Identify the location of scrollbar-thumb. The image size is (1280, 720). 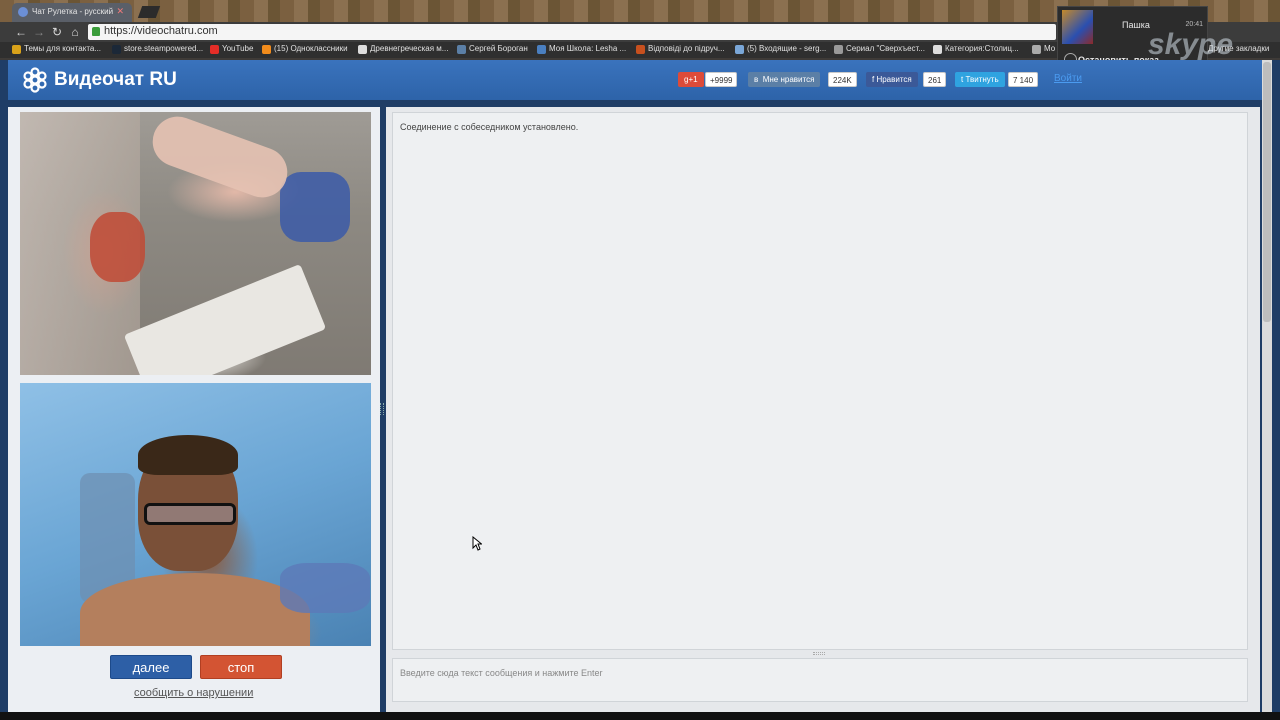
(1267, 192).